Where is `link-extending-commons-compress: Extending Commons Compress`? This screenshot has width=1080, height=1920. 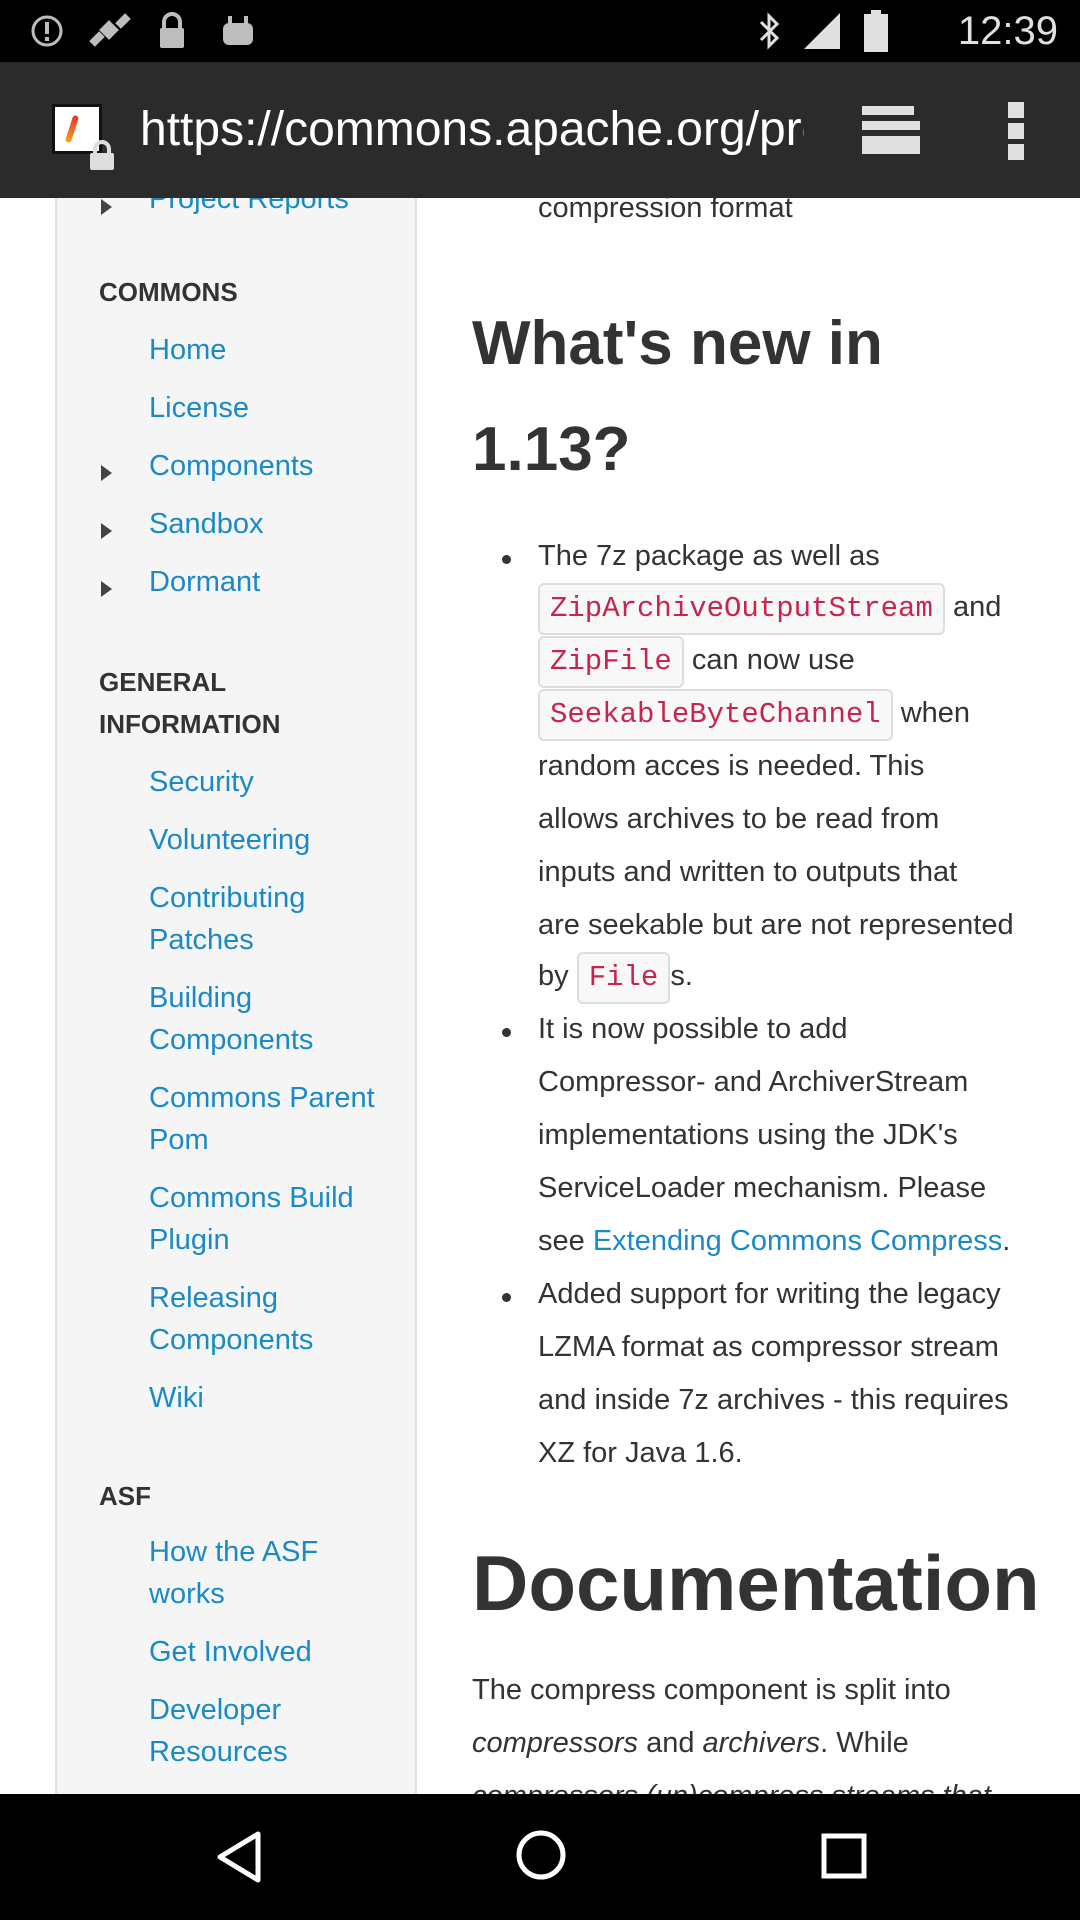
link-extending-commons-compress: Extending Commons Compress is located at coordinates (797, 1241).